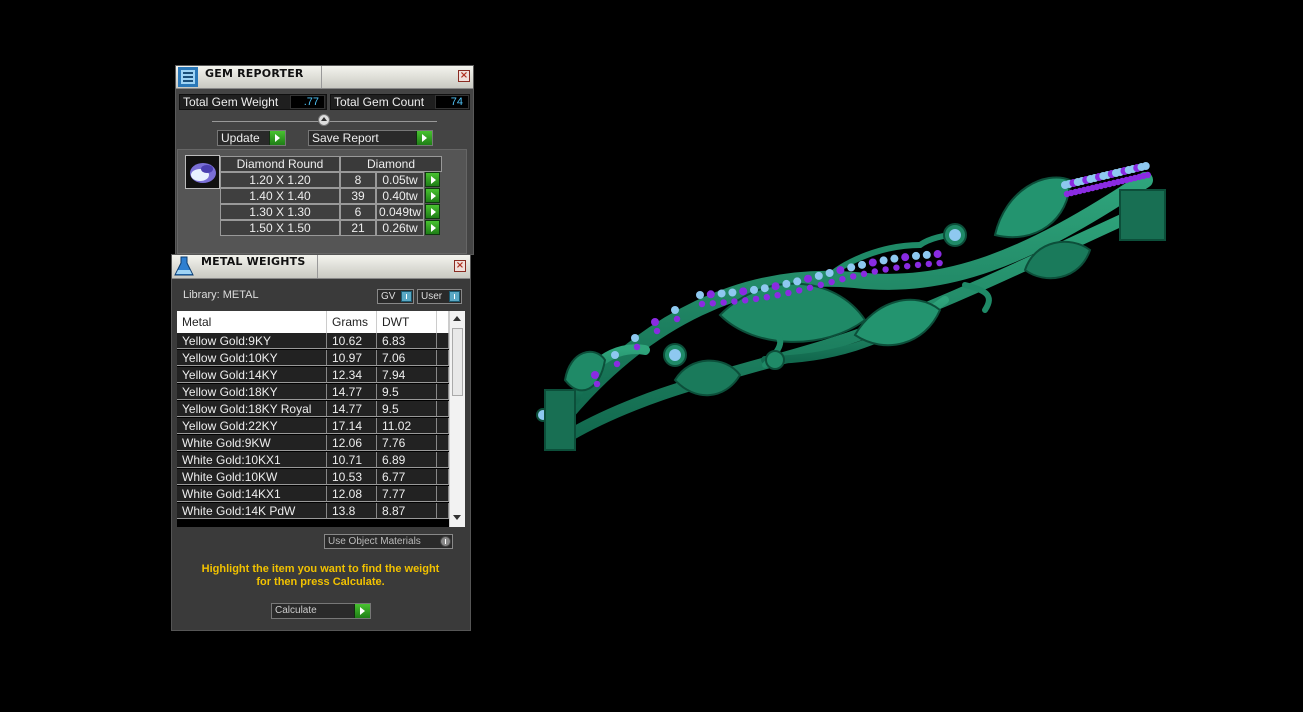 The height and width of the screenshot is (712, 1303). What do you see at coordinates (320, 582) in the screenshot?
I see `instruction-line-2: for then press Calculate.` at bounding box center [320, 582].